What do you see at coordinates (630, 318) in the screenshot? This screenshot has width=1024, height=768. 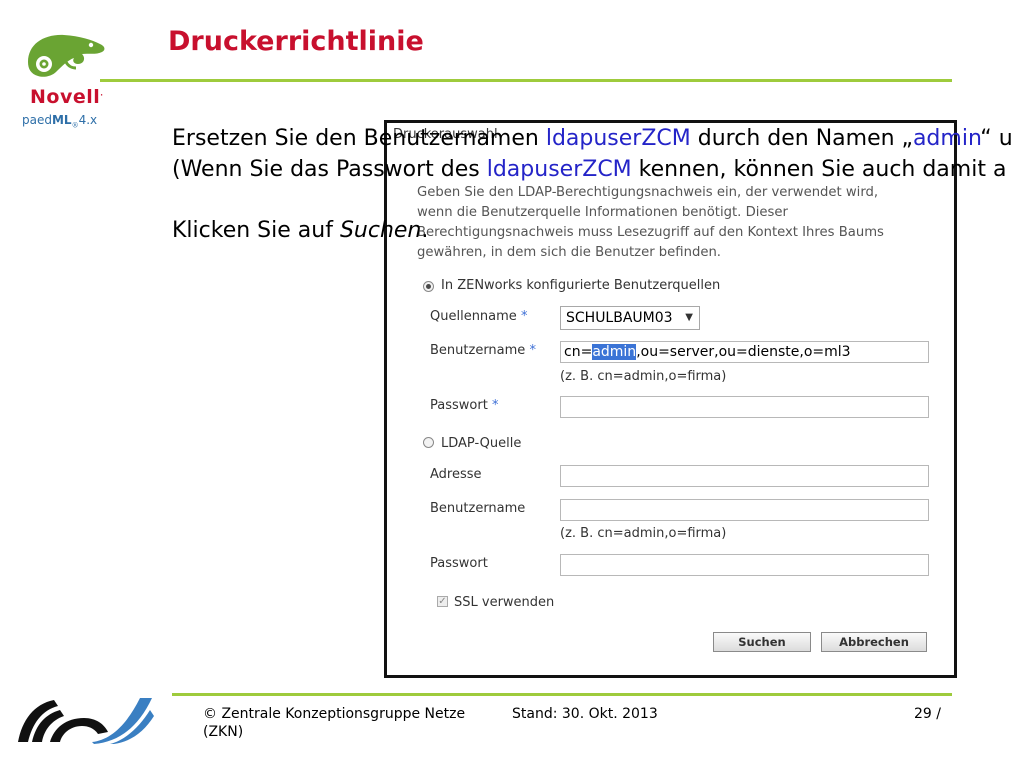 I see `source-name-dropdown: SCHULBAUM03 ▼` at bounding box center [630, 318].